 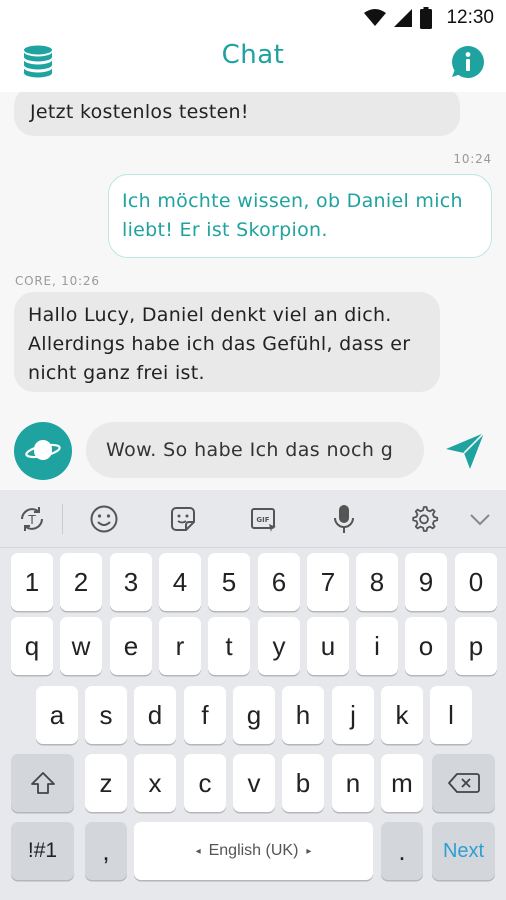 I want to click on key-l: l, so click(x=451, y=715).